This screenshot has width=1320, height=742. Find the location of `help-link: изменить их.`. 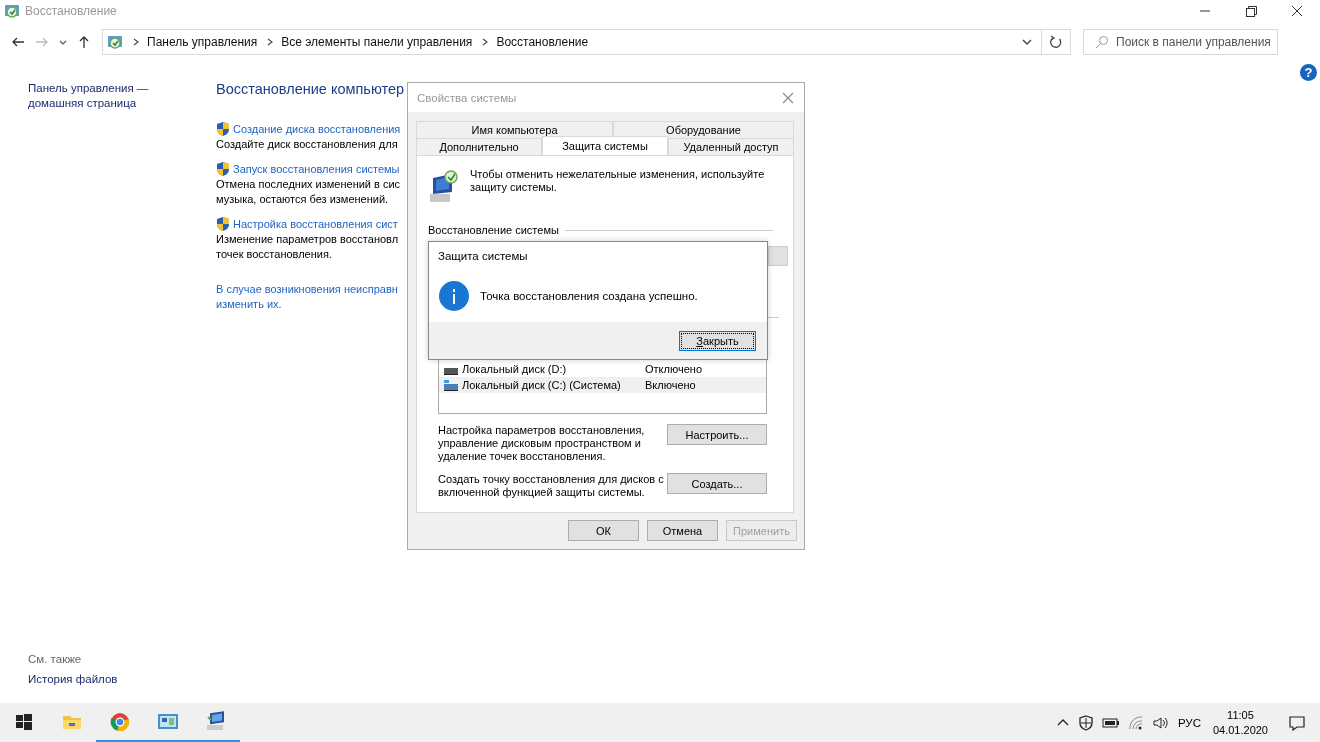

help-link: изменить их. is located at coordinates (249, 304).